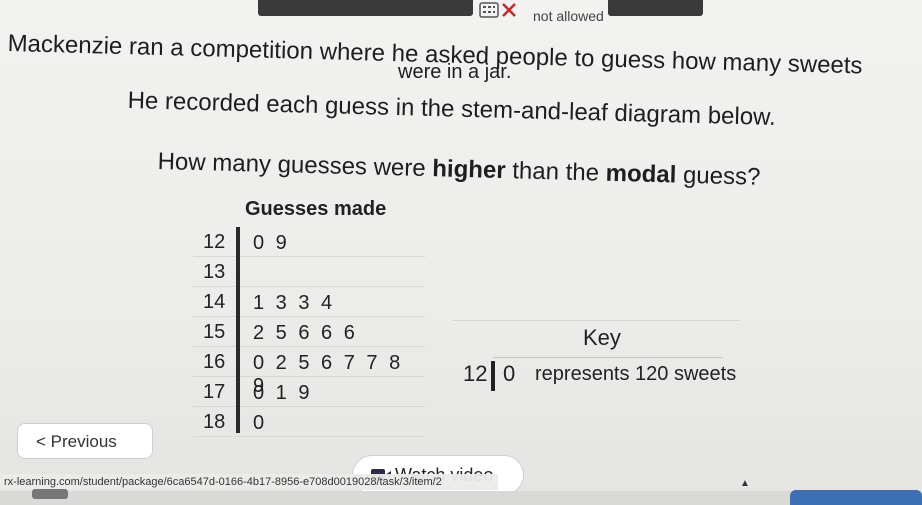 This screenshot has height=505, width=922. I want to click on key-leaf: 0, so click(509, 373).